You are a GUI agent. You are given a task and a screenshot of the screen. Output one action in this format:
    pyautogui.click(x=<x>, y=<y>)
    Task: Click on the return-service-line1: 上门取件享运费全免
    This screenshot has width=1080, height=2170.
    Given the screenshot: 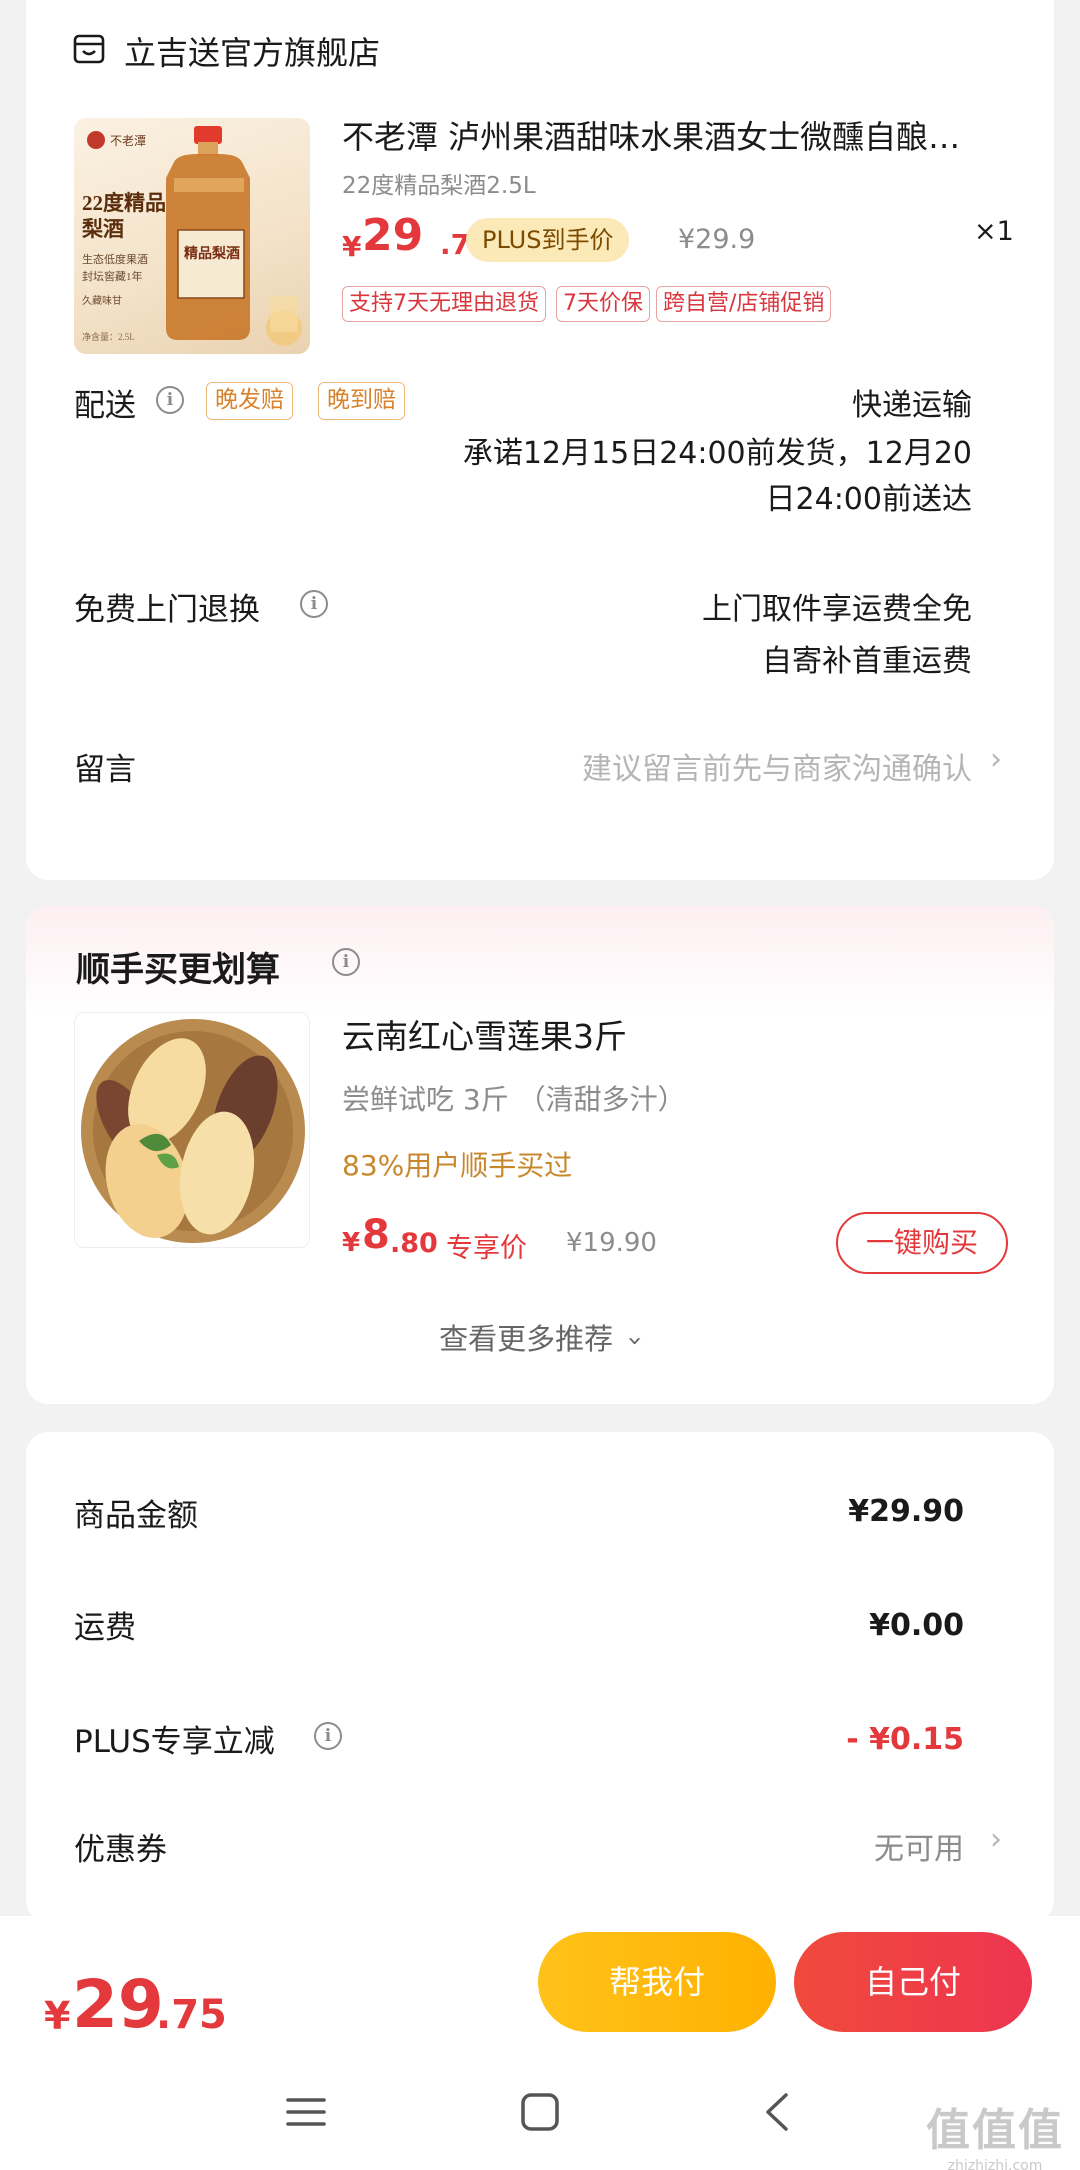 What is the action you would take?
    pyautogui.click(x=837, y=609)
    